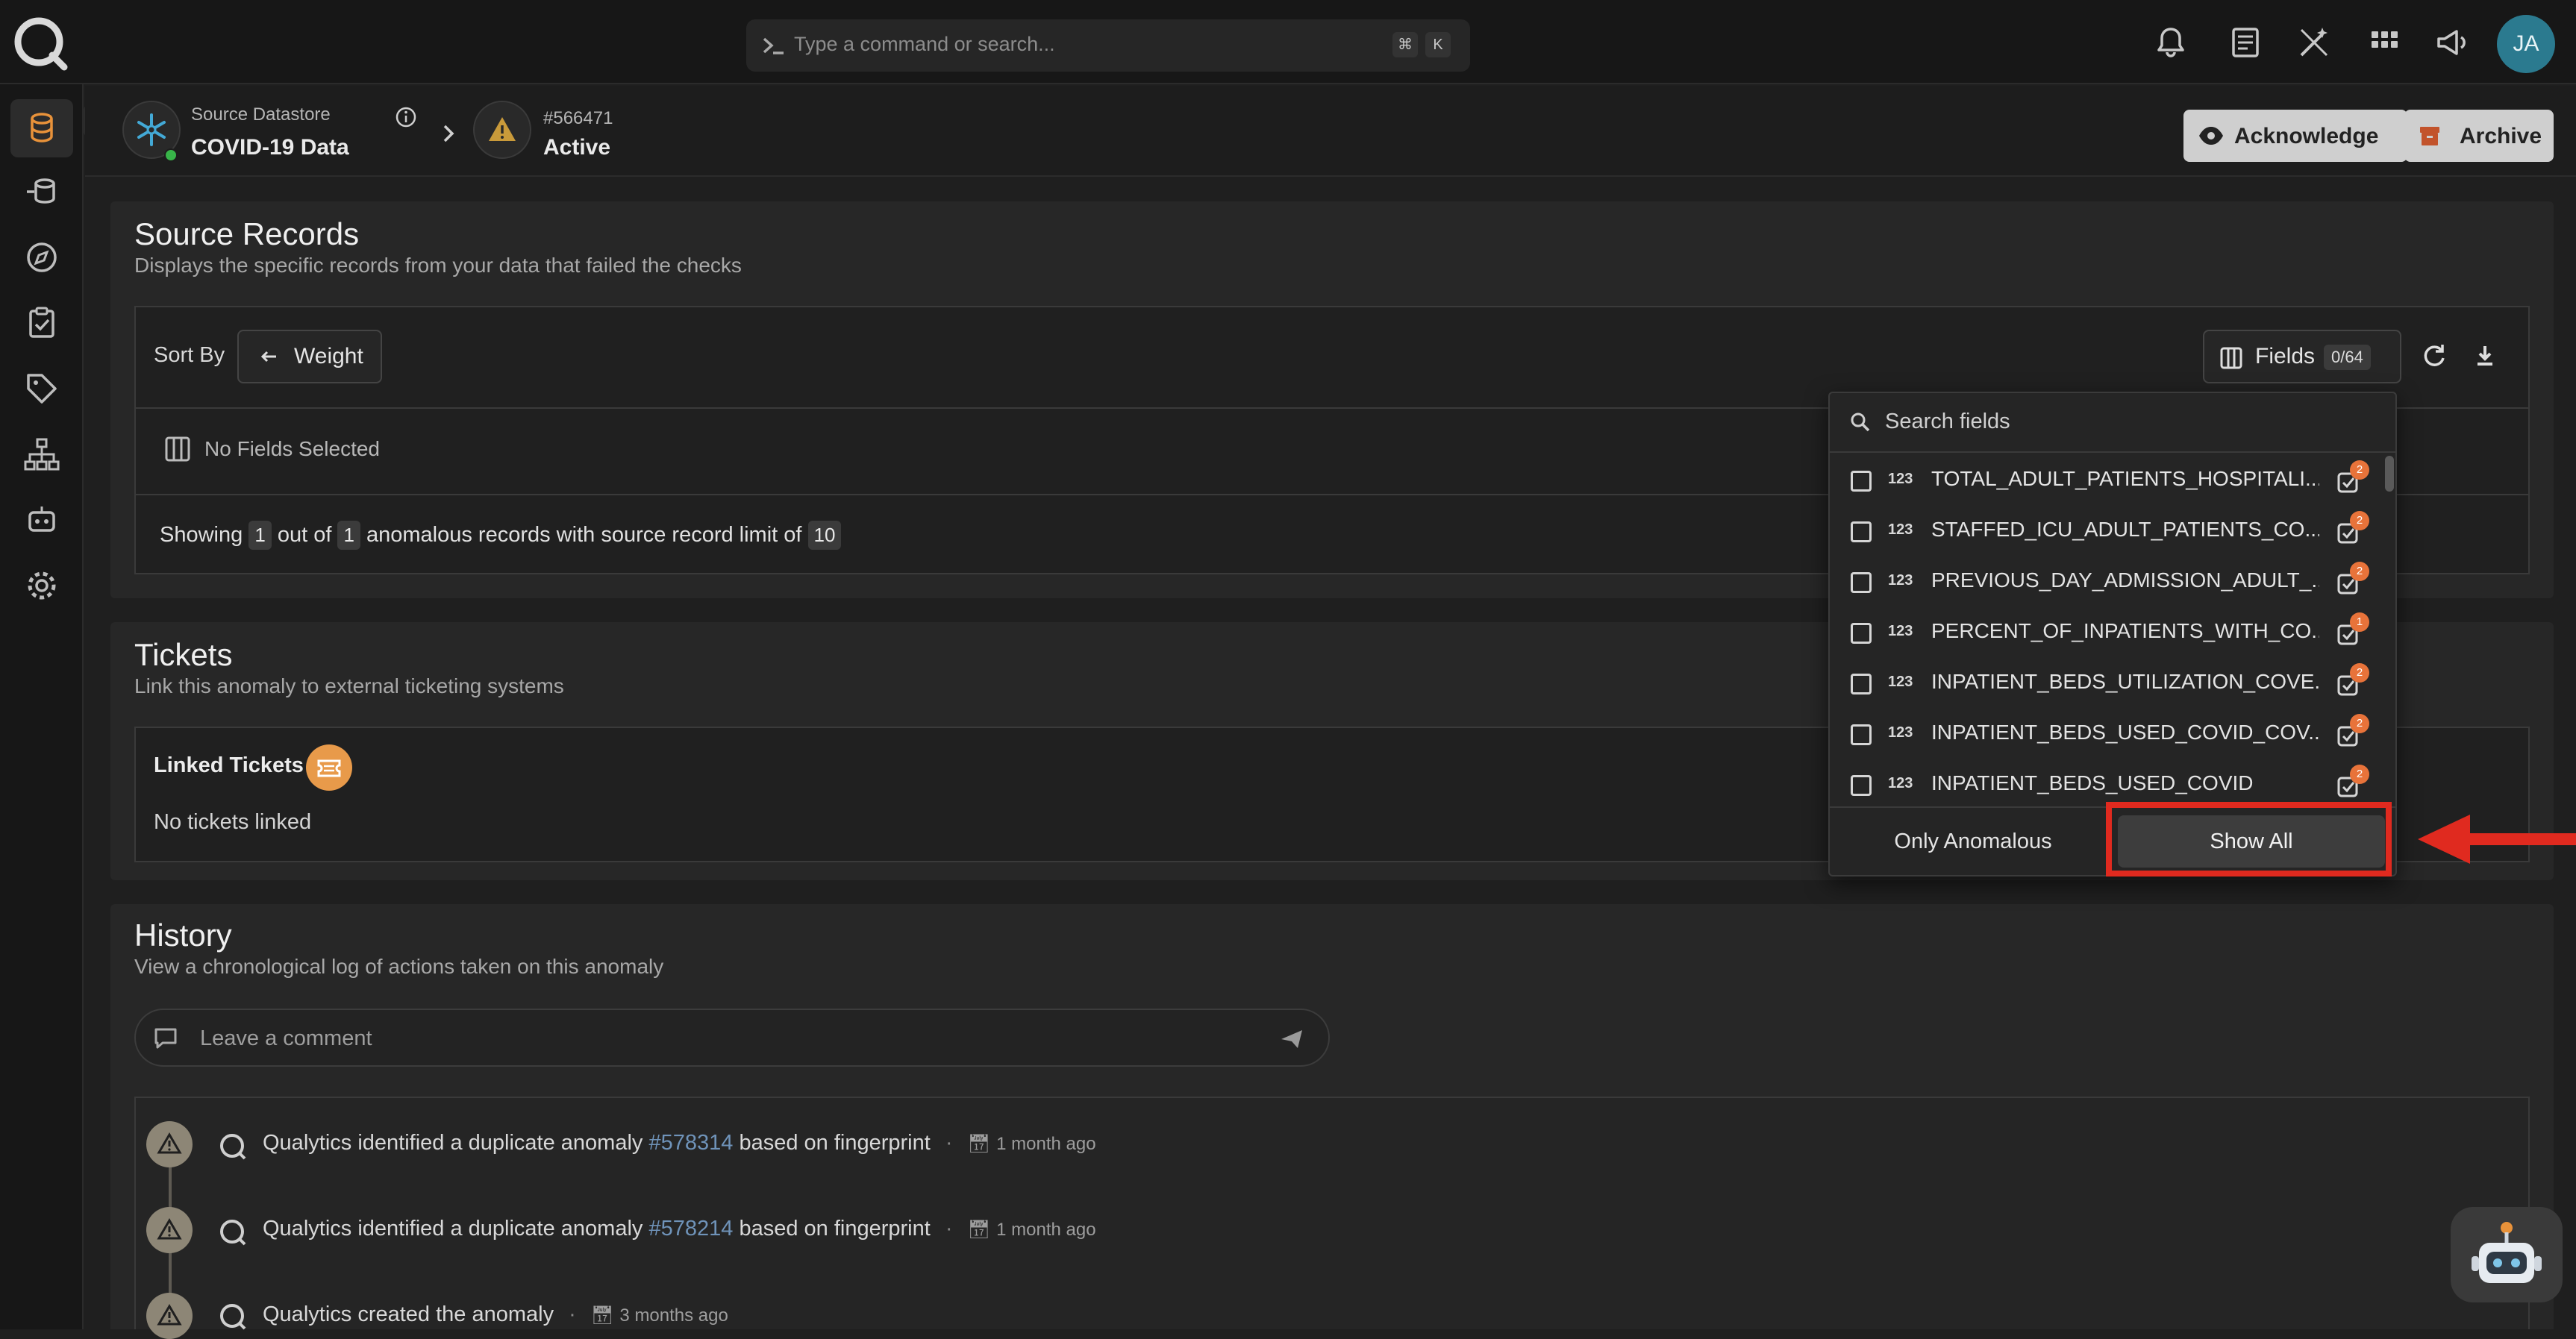 This screenshot has height=1339, width=2576. I want to click on source-label: Source Datastore, so click(261, 115).